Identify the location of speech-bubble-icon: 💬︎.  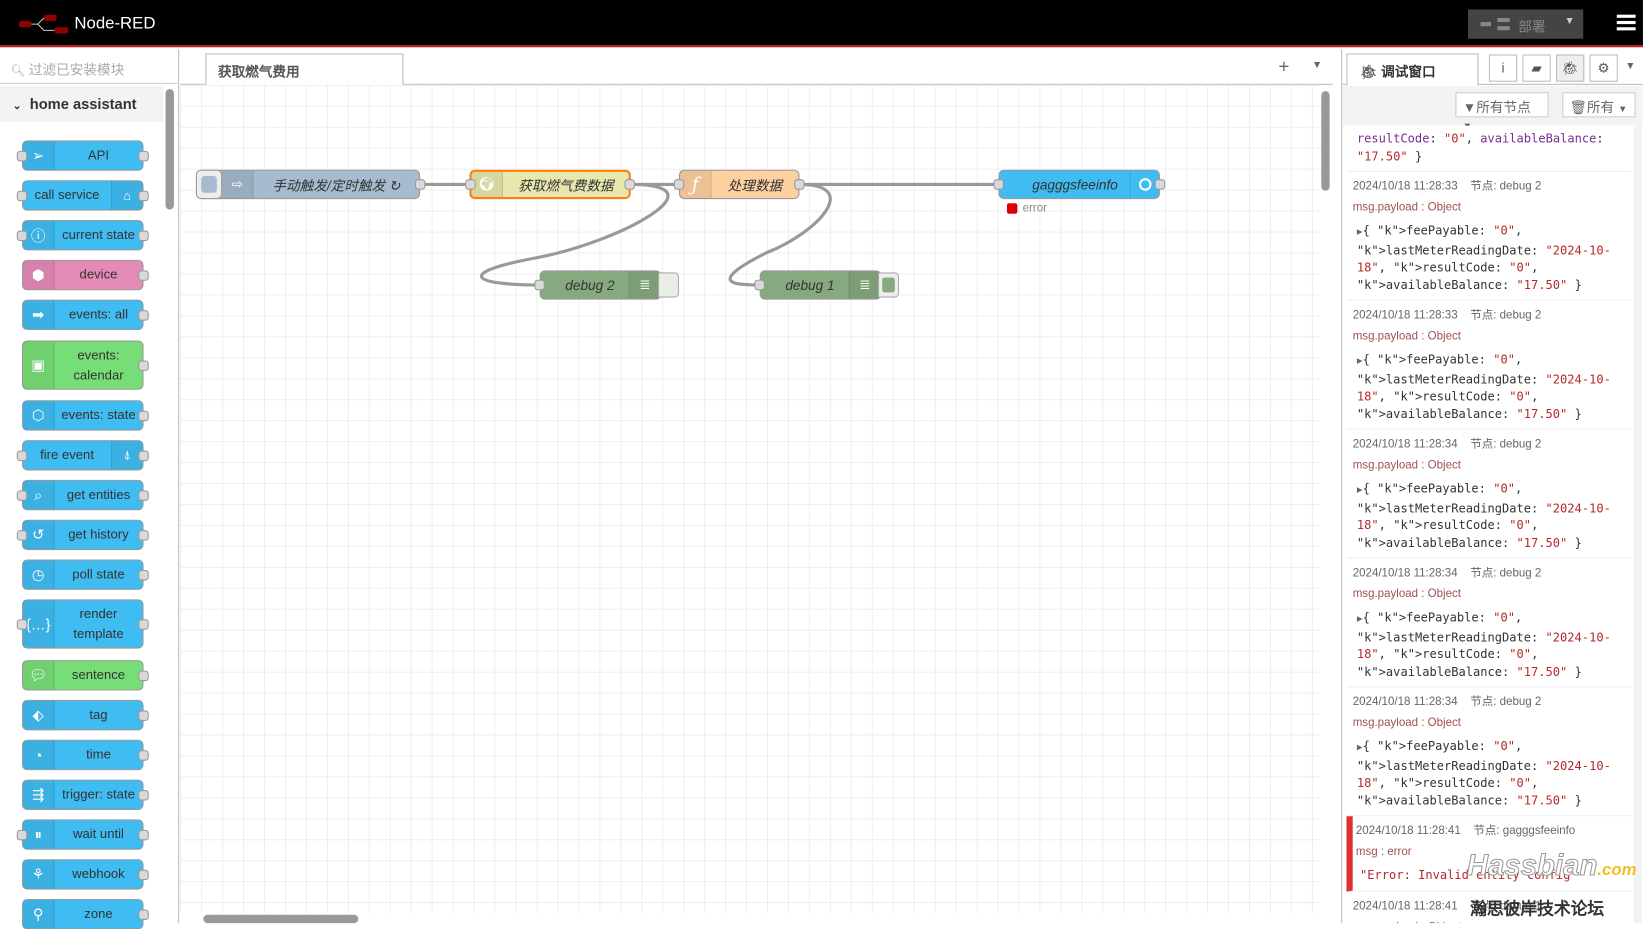
(39, 675).